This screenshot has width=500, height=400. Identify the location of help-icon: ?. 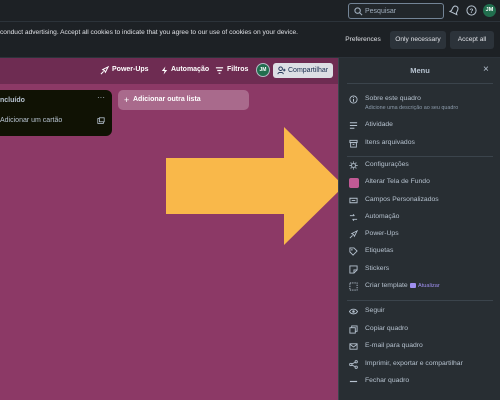
(471, 10).